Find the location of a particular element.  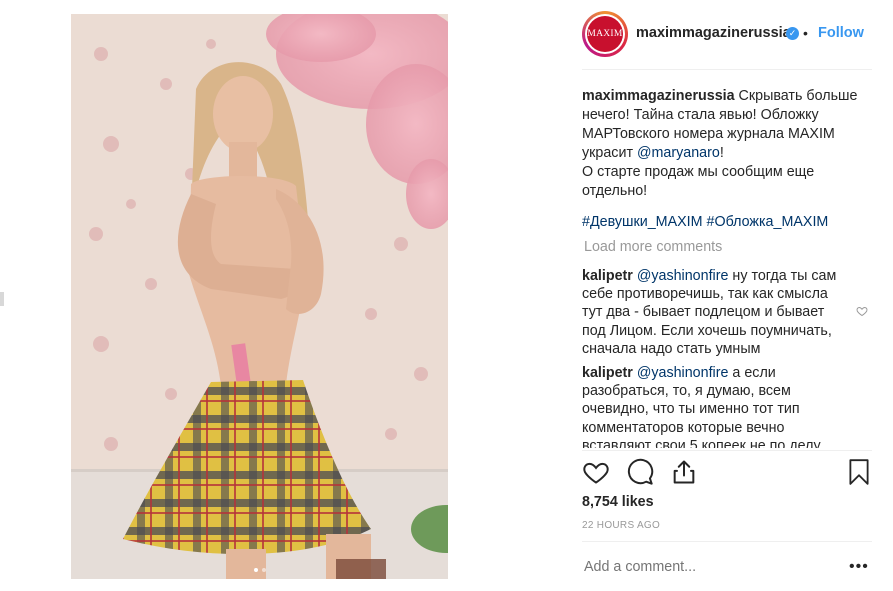

avatar: MAXIM is located at coordinates (605, 34).